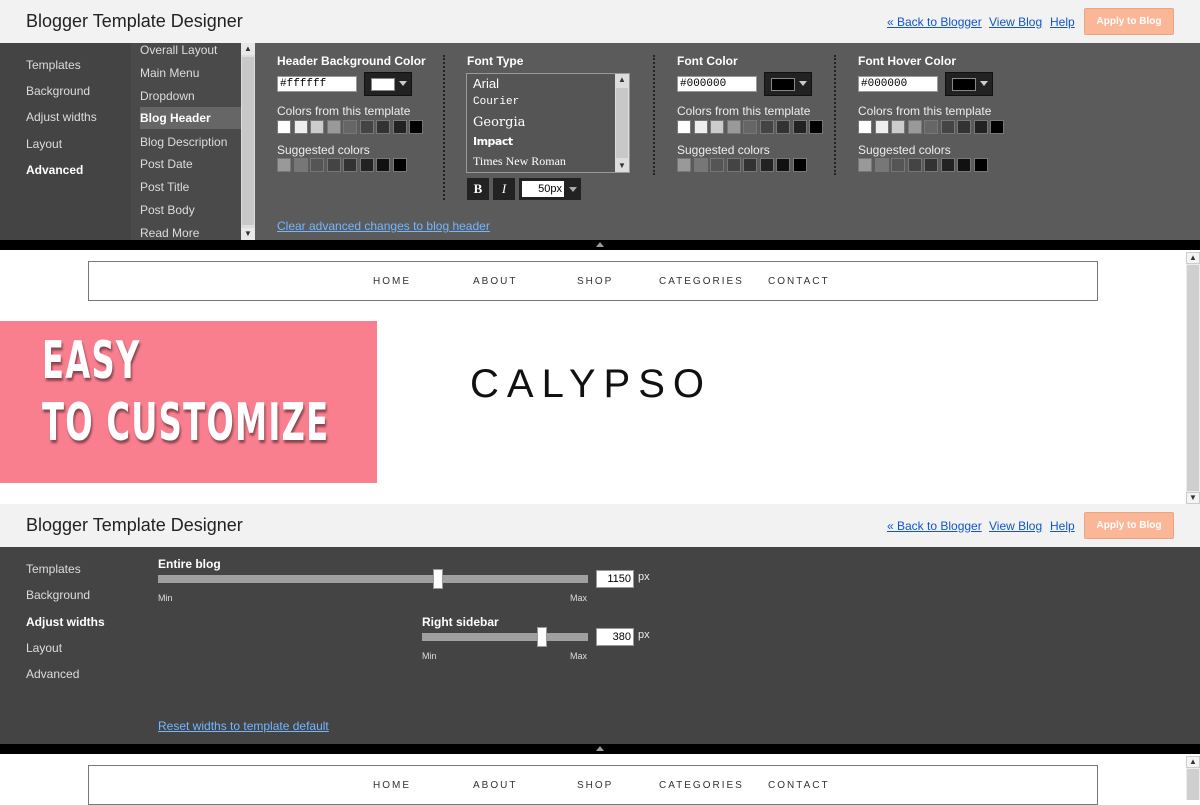  Describe the element at coordinates (169, 233) in the screenshot. I see `subnav-read-more: Read More` at that location.